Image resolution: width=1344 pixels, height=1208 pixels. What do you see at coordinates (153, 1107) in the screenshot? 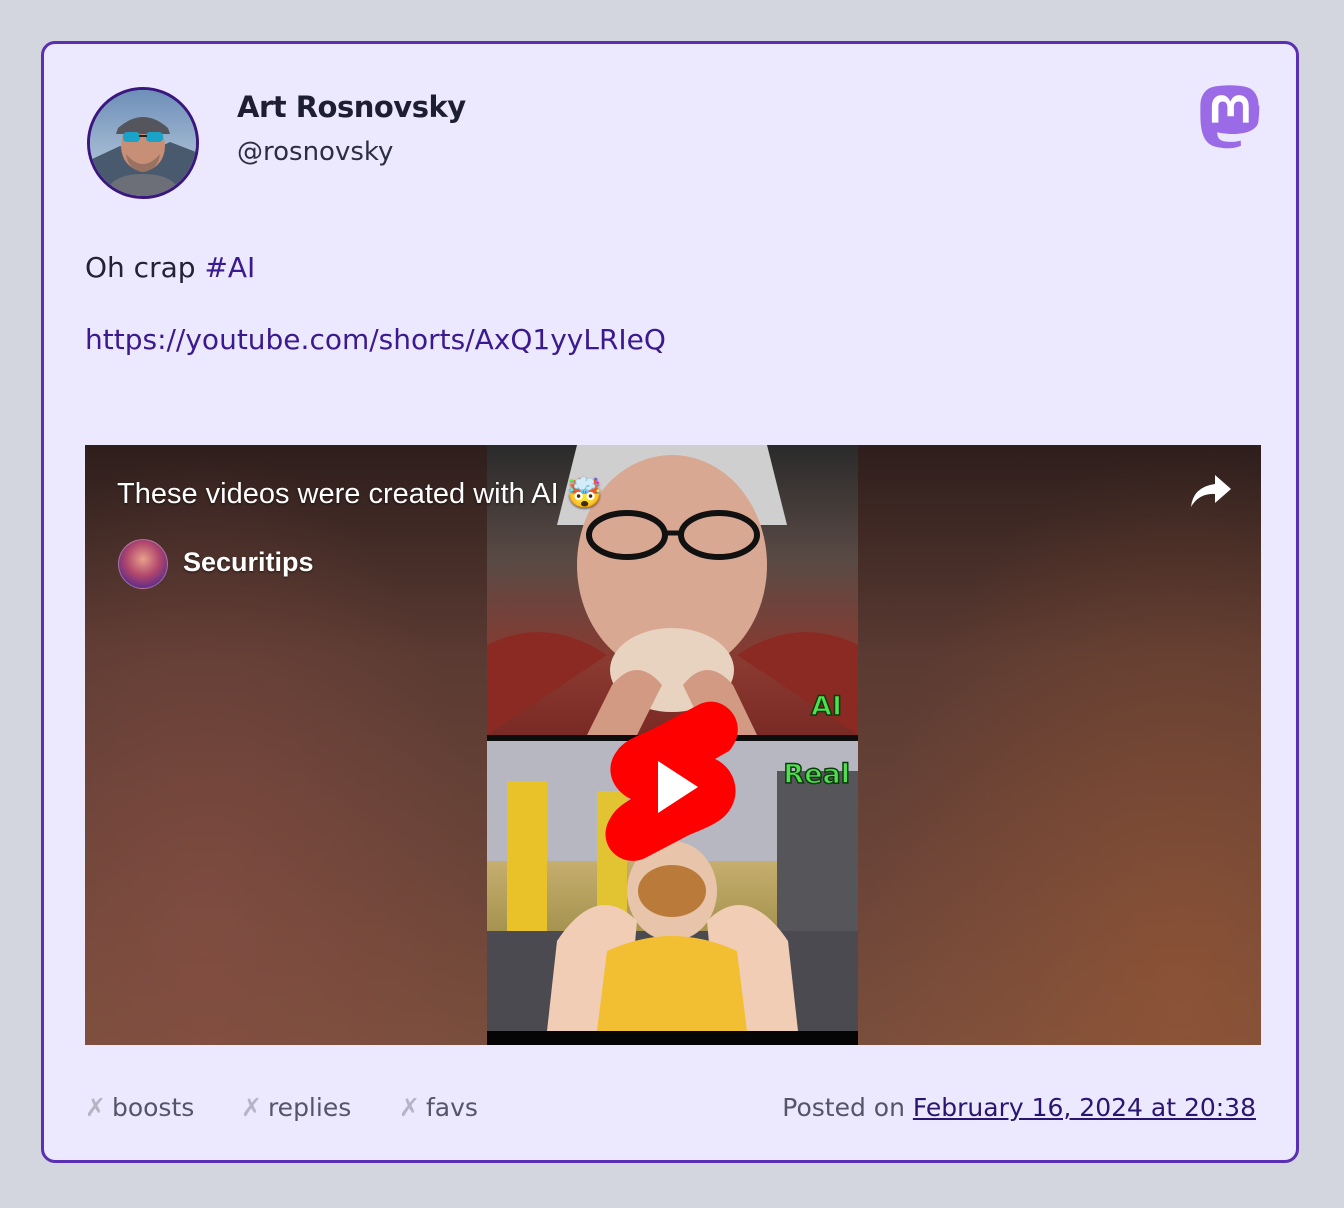
I see `boosts-label: boosts` at bounding box center [153, 1107].